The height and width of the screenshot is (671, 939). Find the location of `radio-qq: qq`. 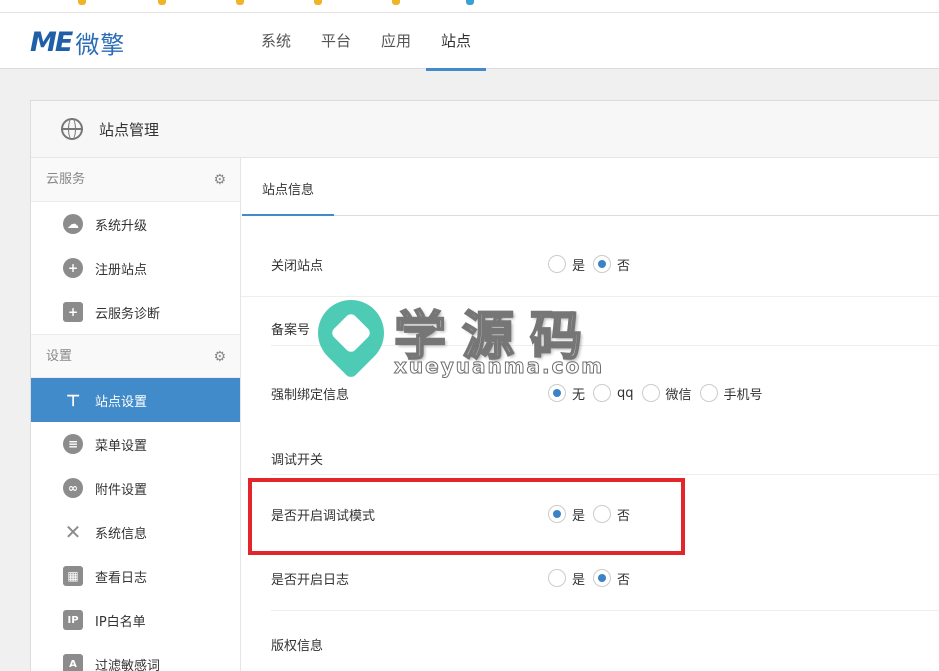

radio-qq: qq is located at coordinates (613, 393).